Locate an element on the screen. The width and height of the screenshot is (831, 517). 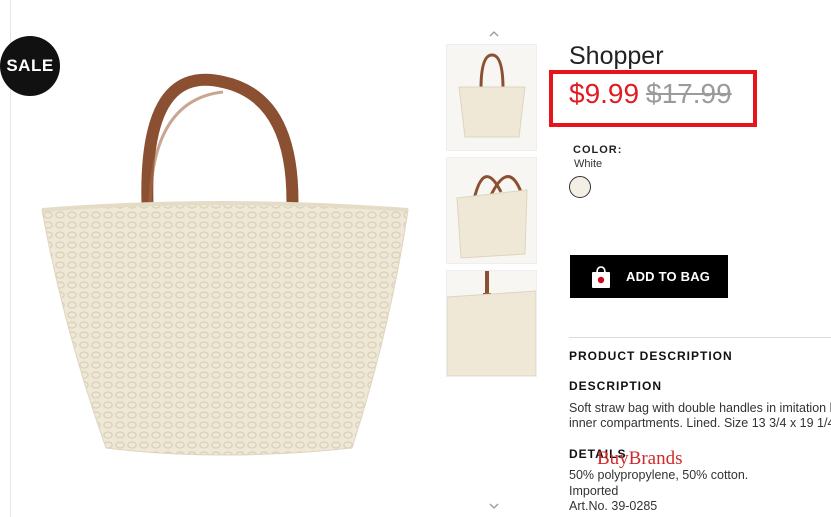
product-description-heading: PRODUCT DESCRIPTION is located at coordinates (651, 356).